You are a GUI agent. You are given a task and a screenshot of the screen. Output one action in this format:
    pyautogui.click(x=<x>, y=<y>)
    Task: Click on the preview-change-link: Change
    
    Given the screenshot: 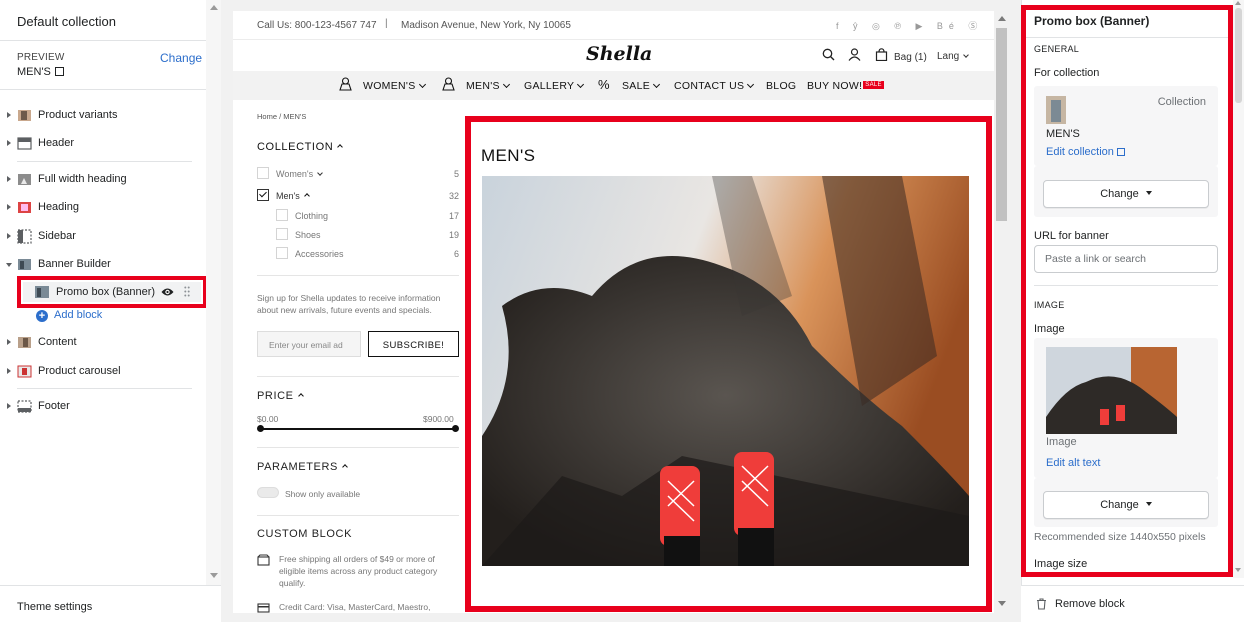 What is the action you would take?
    pyautogui.click(x=181, y=58)
    